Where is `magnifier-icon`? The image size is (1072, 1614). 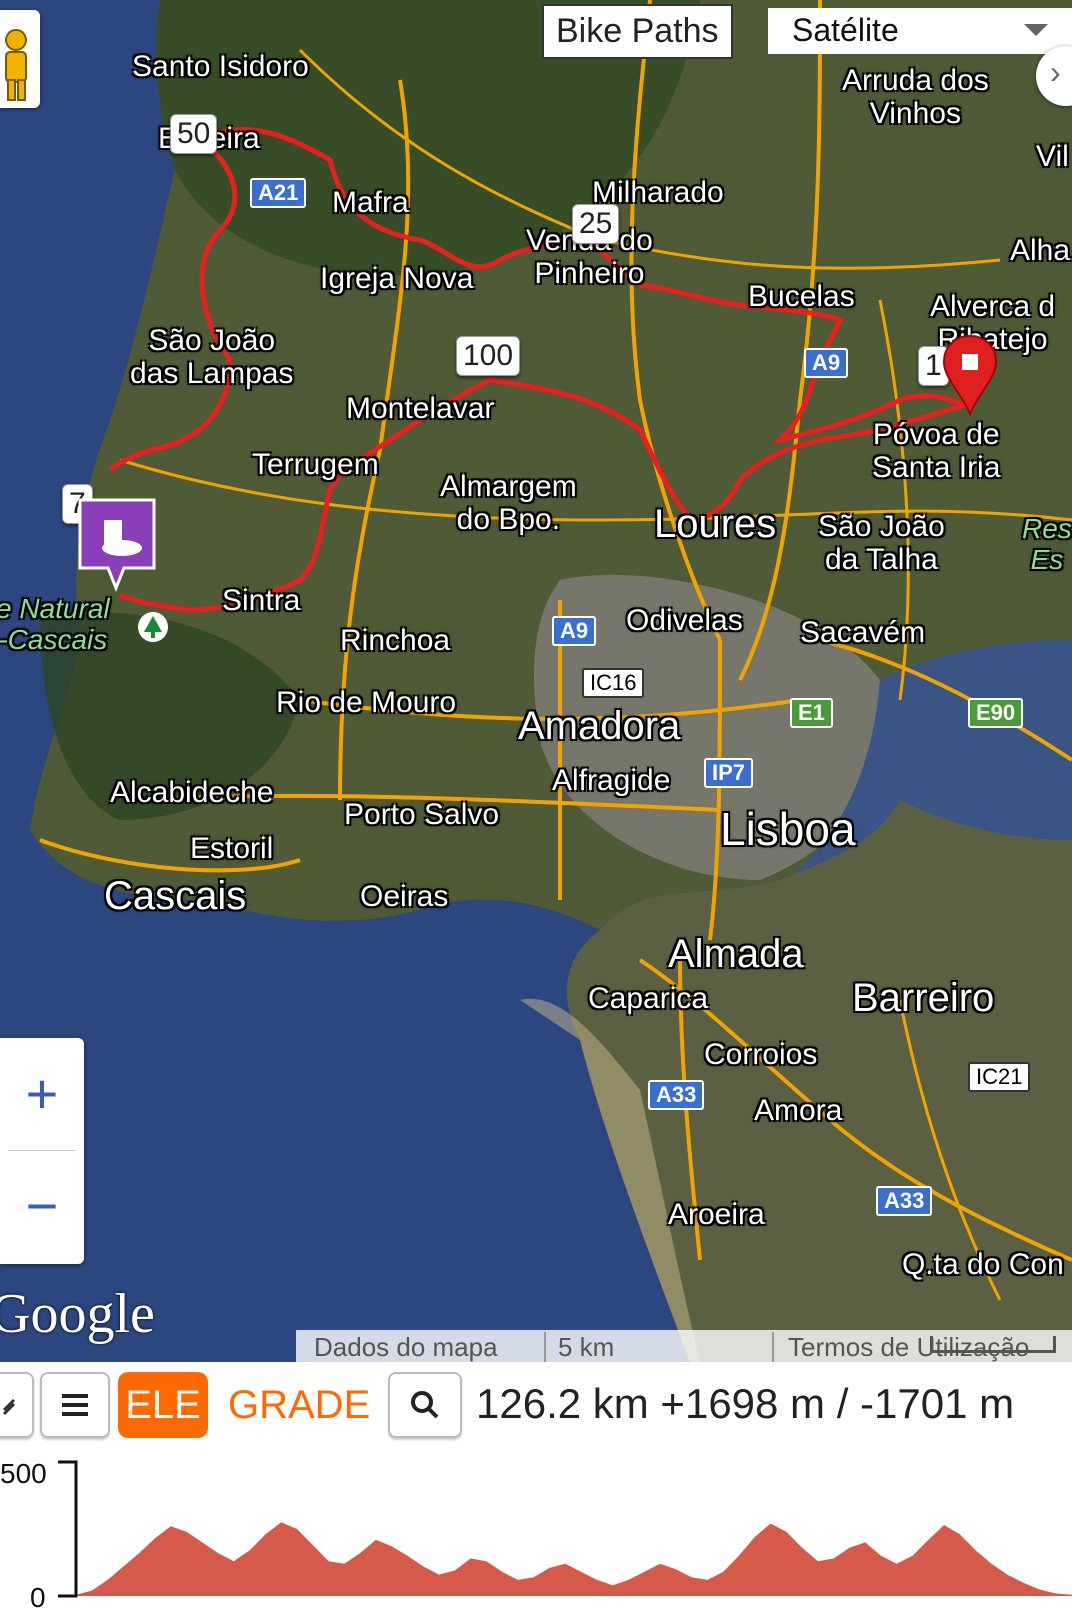 magnifier-icon is located at coordinates (425, 1405).